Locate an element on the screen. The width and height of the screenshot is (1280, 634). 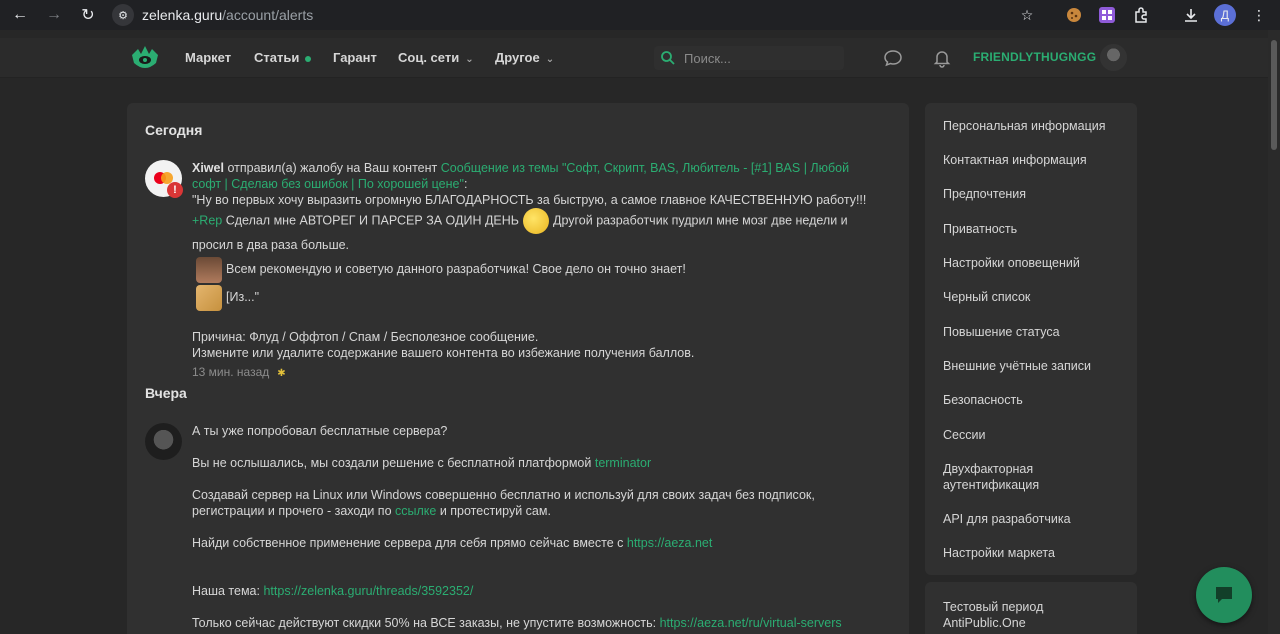
sidebar-item-contact: Контактная информация is located at coordinates (1033, 160).